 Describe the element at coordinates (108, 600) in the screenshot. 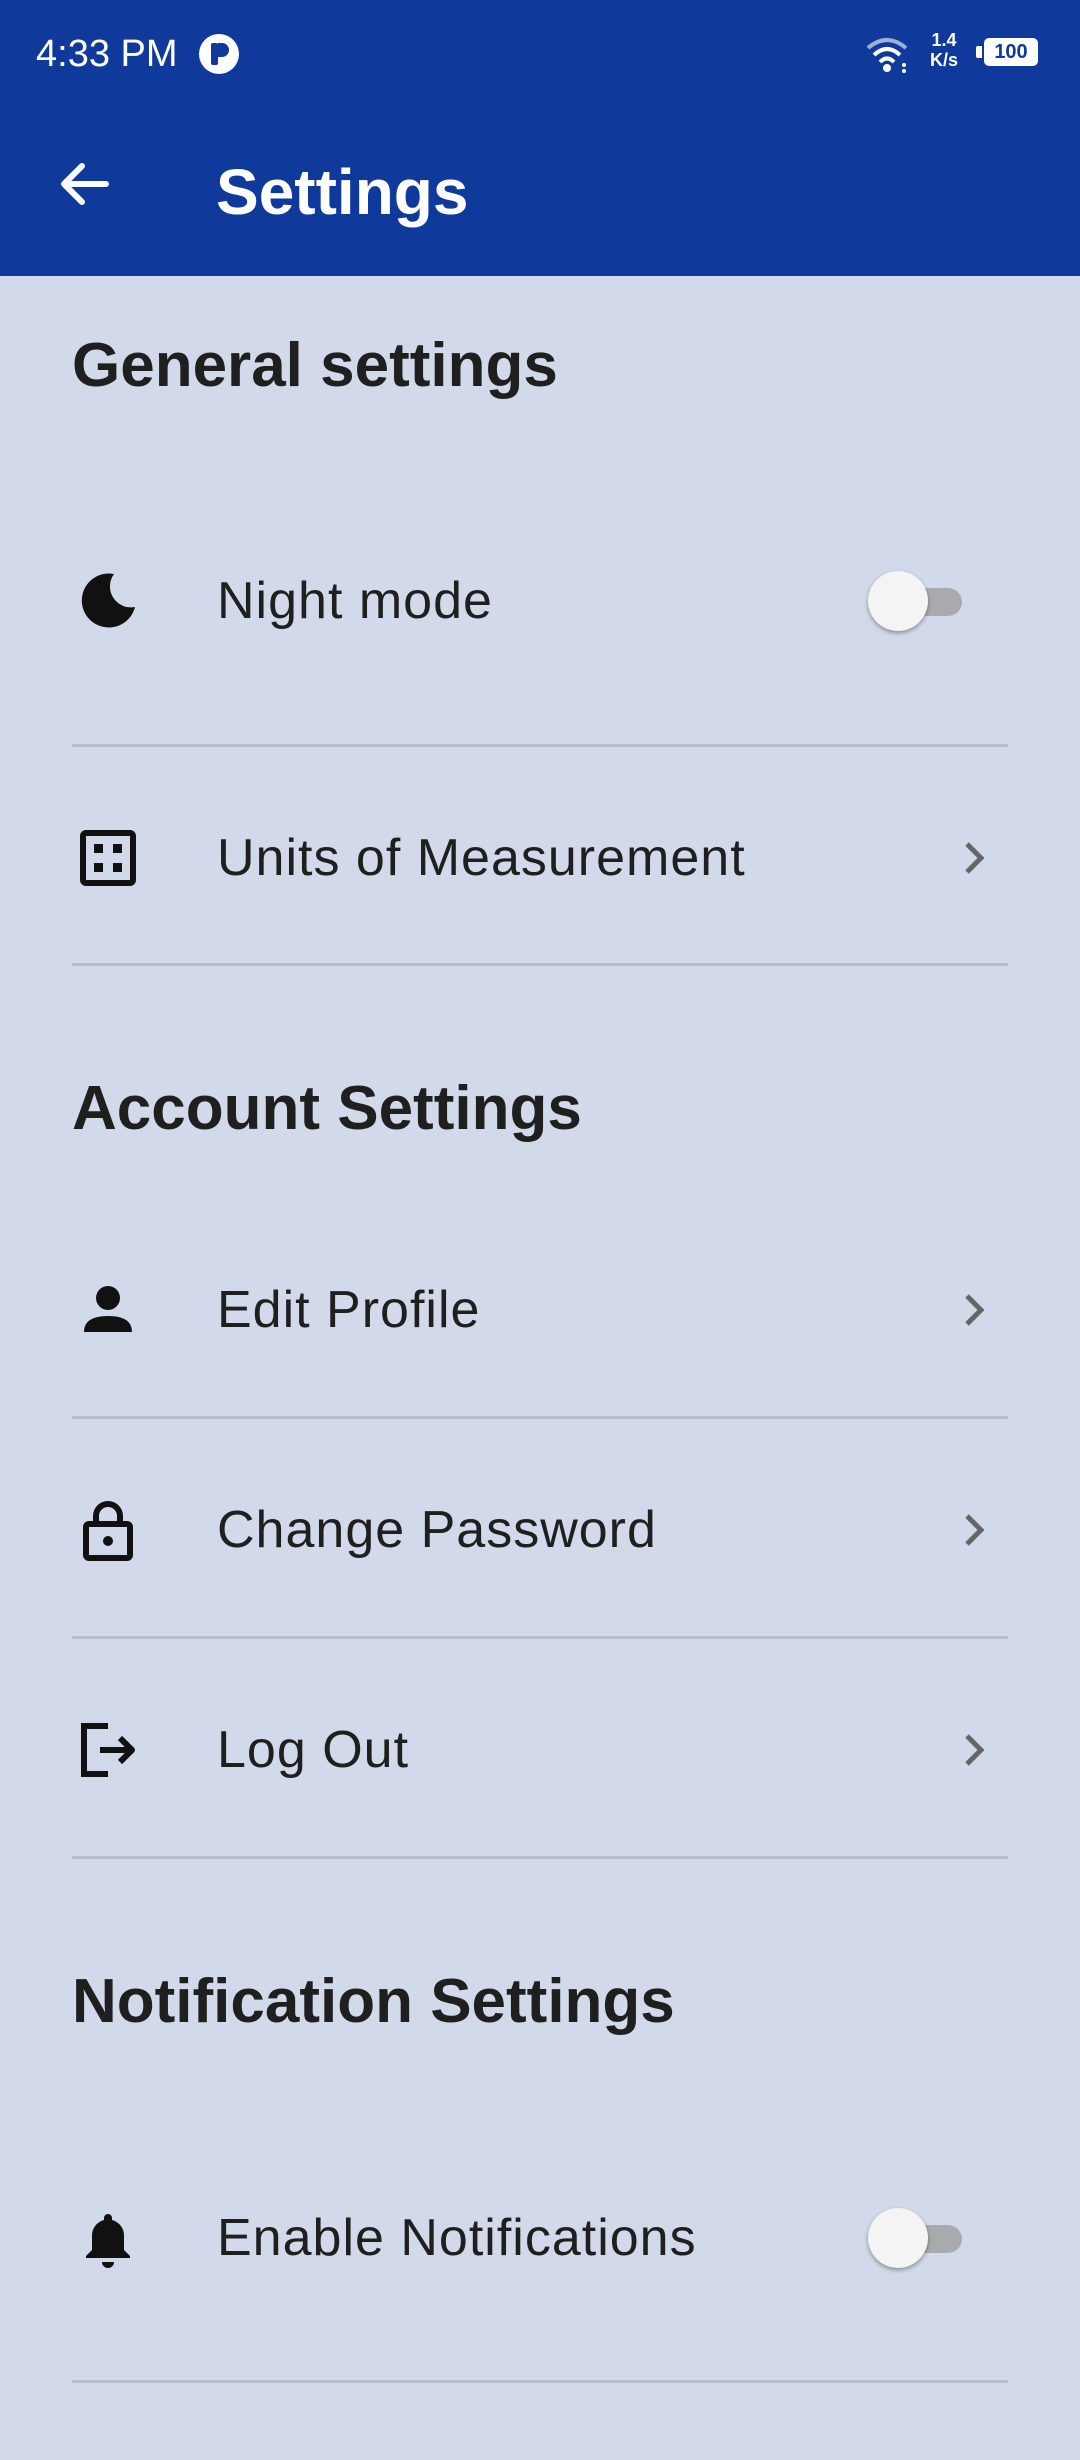

I see `moon-icon` at that location.